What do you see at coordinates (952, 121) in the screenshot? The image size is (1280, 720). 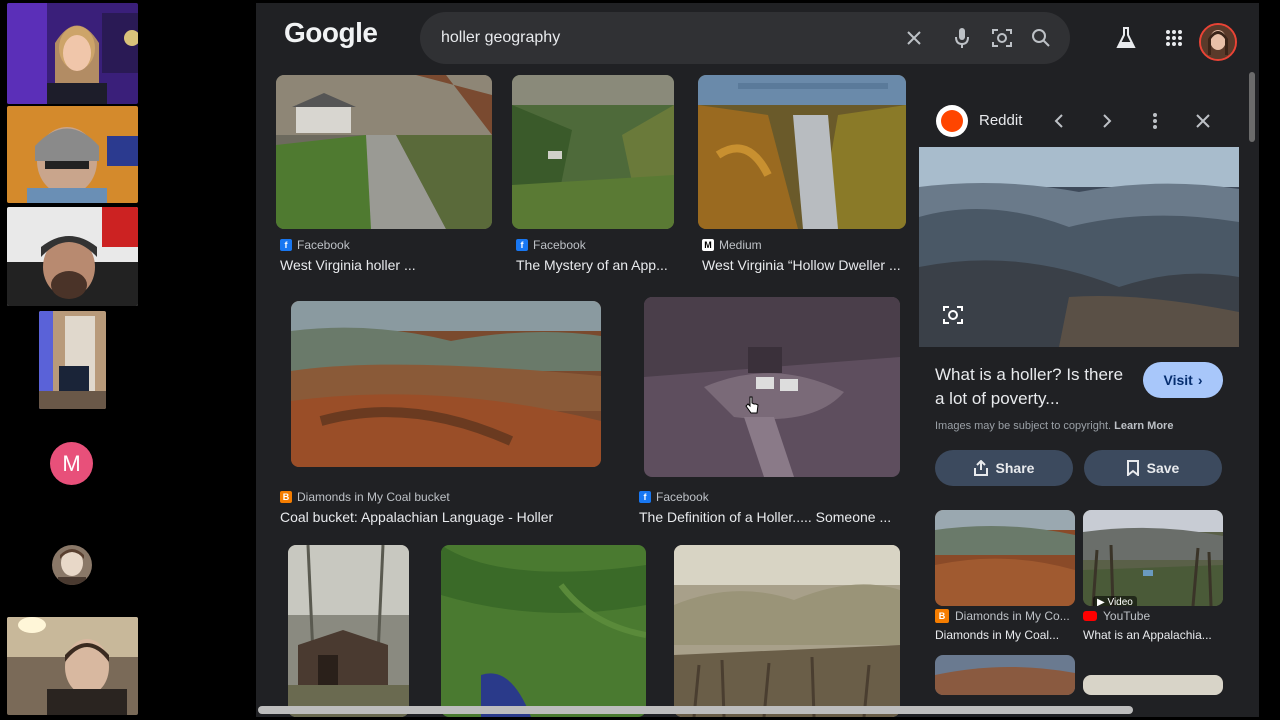 I see `reddit-icon` at bounding box center [952, 121].